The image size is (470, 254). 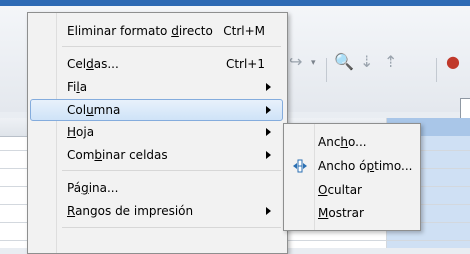 What do you see at coordinates (300, 166) in the screenshot?
I see `optimal-width-icon` at bounding box center [300, 166].